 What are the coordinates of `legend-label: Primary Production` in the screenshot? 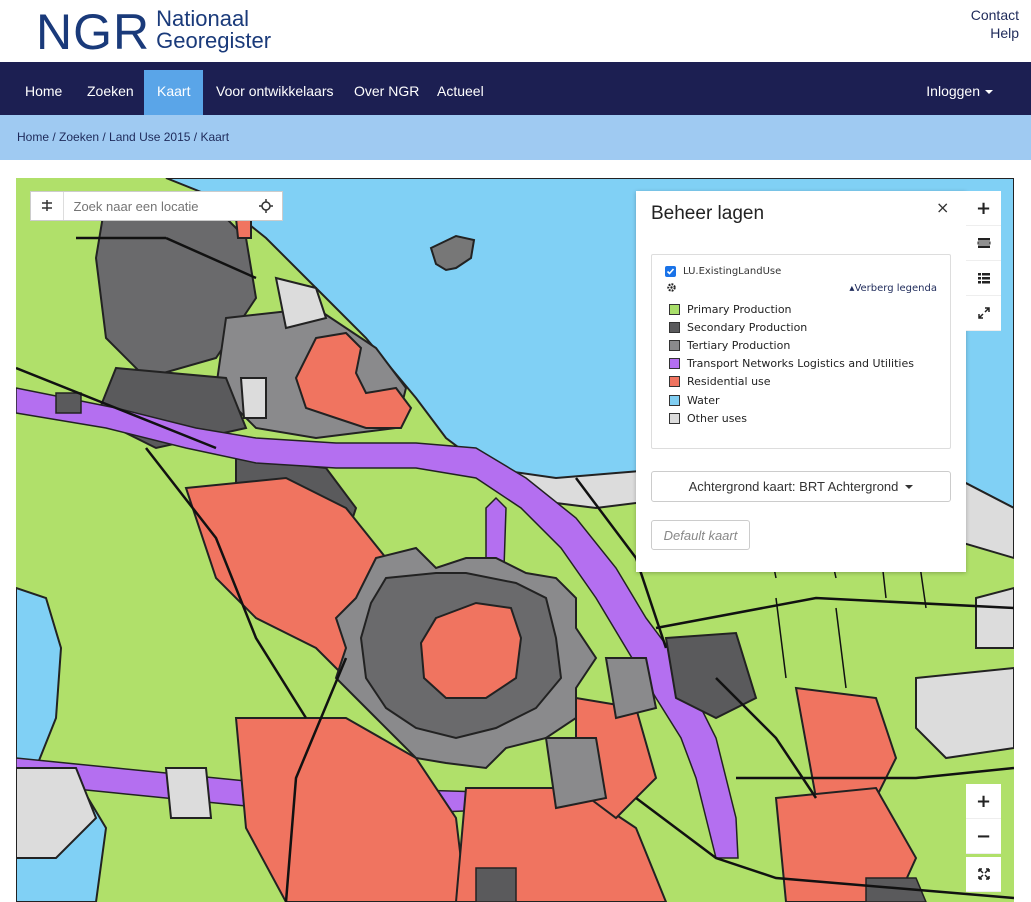 It's located at (739, 309).